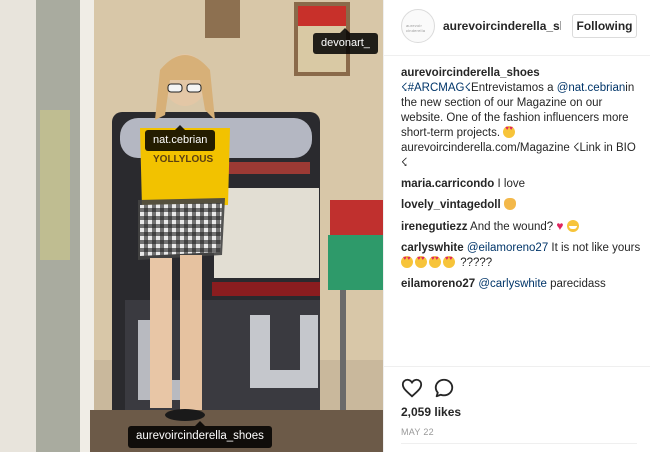 This screenshot has width=650, height=452. What do you see at coordinates (431, 412) in the screenshot?
I see `likes-count: 2,059 likes` at bounding box center [431, 412].